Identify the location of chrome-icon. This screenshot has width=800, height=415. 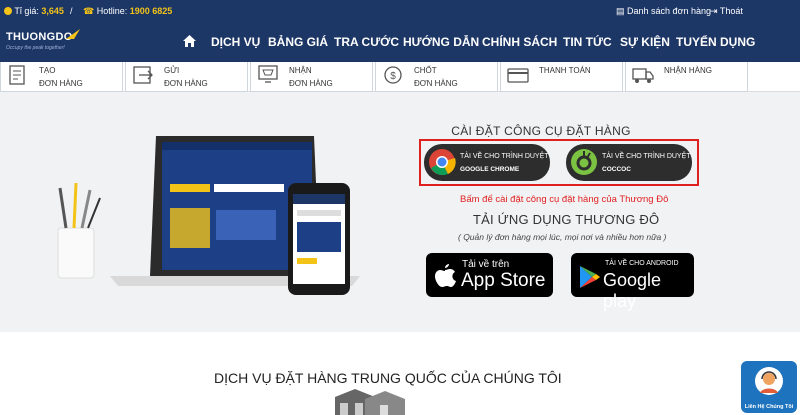
(442, 162).